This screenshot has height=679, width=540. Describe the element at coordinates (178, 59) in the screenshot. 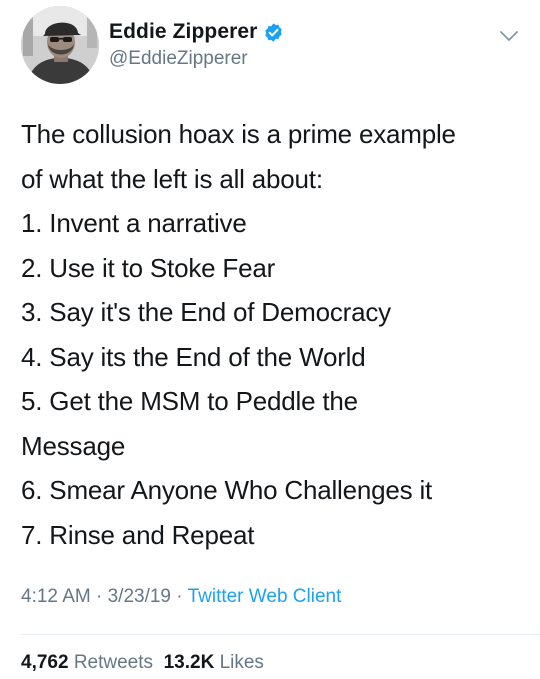

I see `handle: @EddieZipperer` at that location.